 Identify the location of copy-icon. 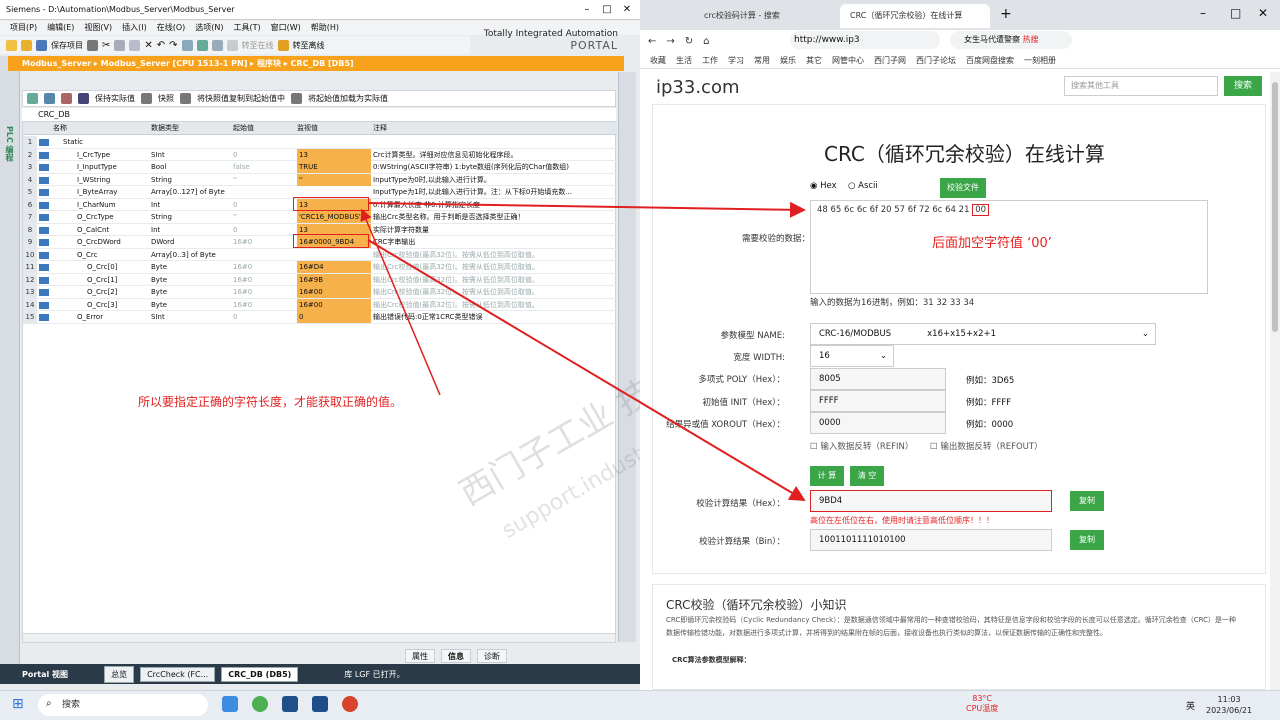
(120, 45).